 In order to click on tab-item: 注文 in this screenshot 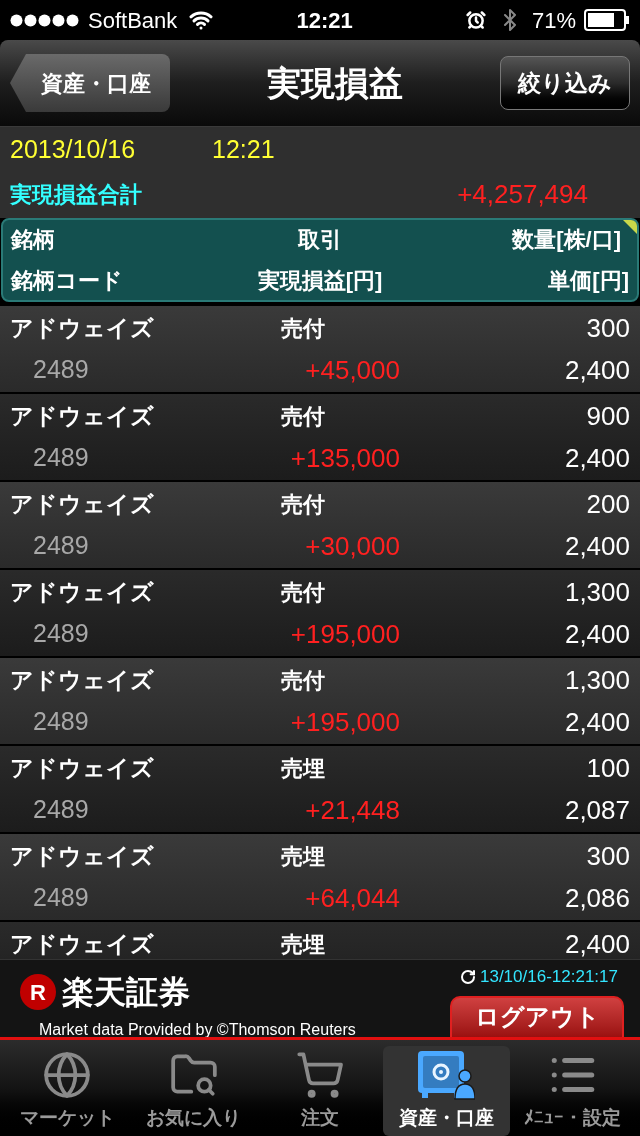, I will do `click(320, 1091)`.